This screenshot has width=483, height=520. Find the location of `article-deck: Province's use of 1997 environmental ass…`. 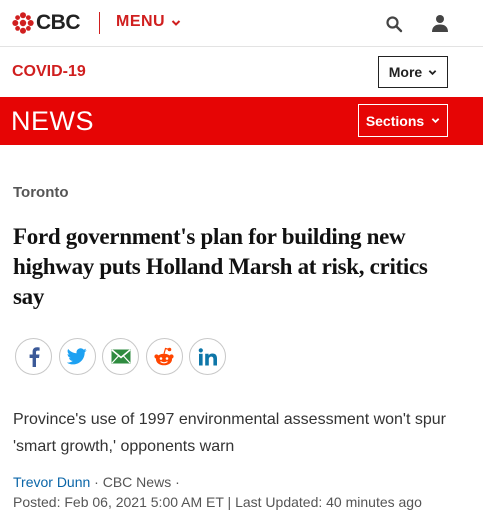

article-deck: Province's use of 1997 environmental ass… is located at coordinates (229, 433).